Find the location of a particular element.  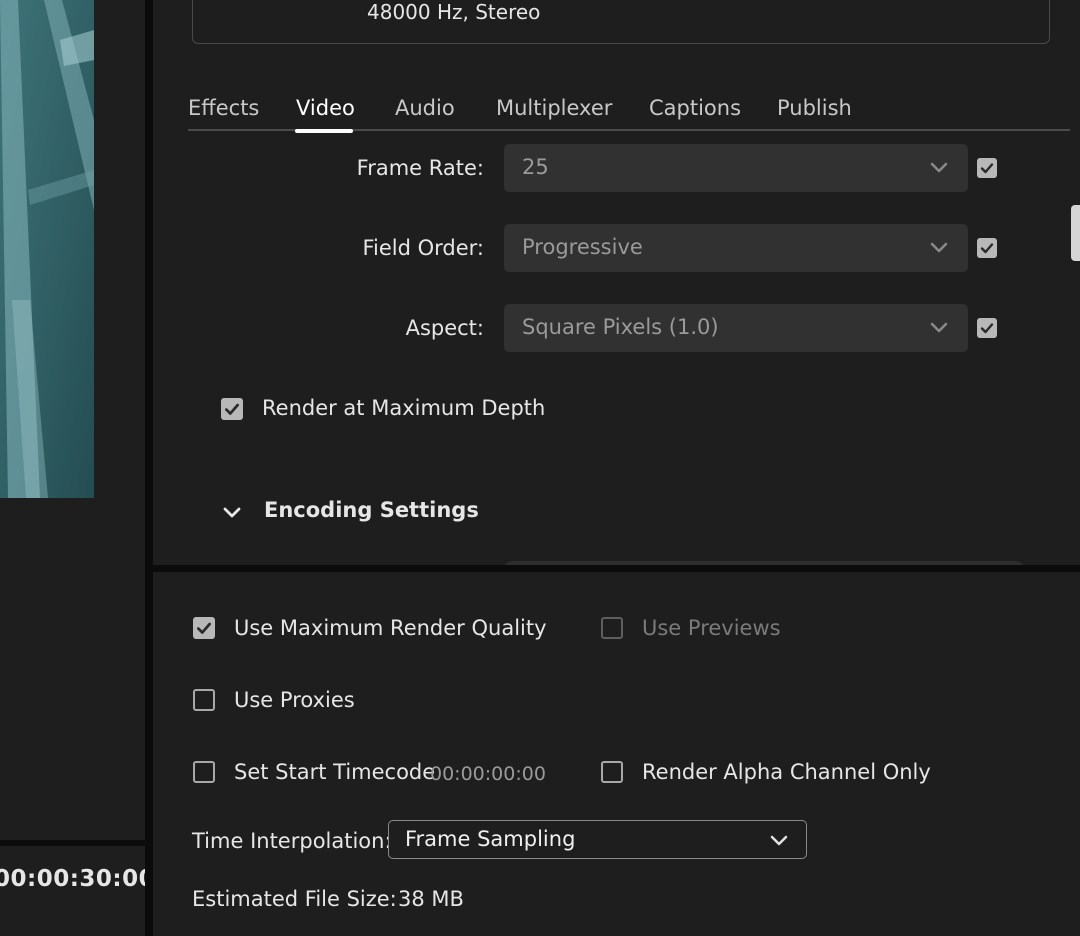

max-render-quality-checkbox is located at coordinates (204, 628).